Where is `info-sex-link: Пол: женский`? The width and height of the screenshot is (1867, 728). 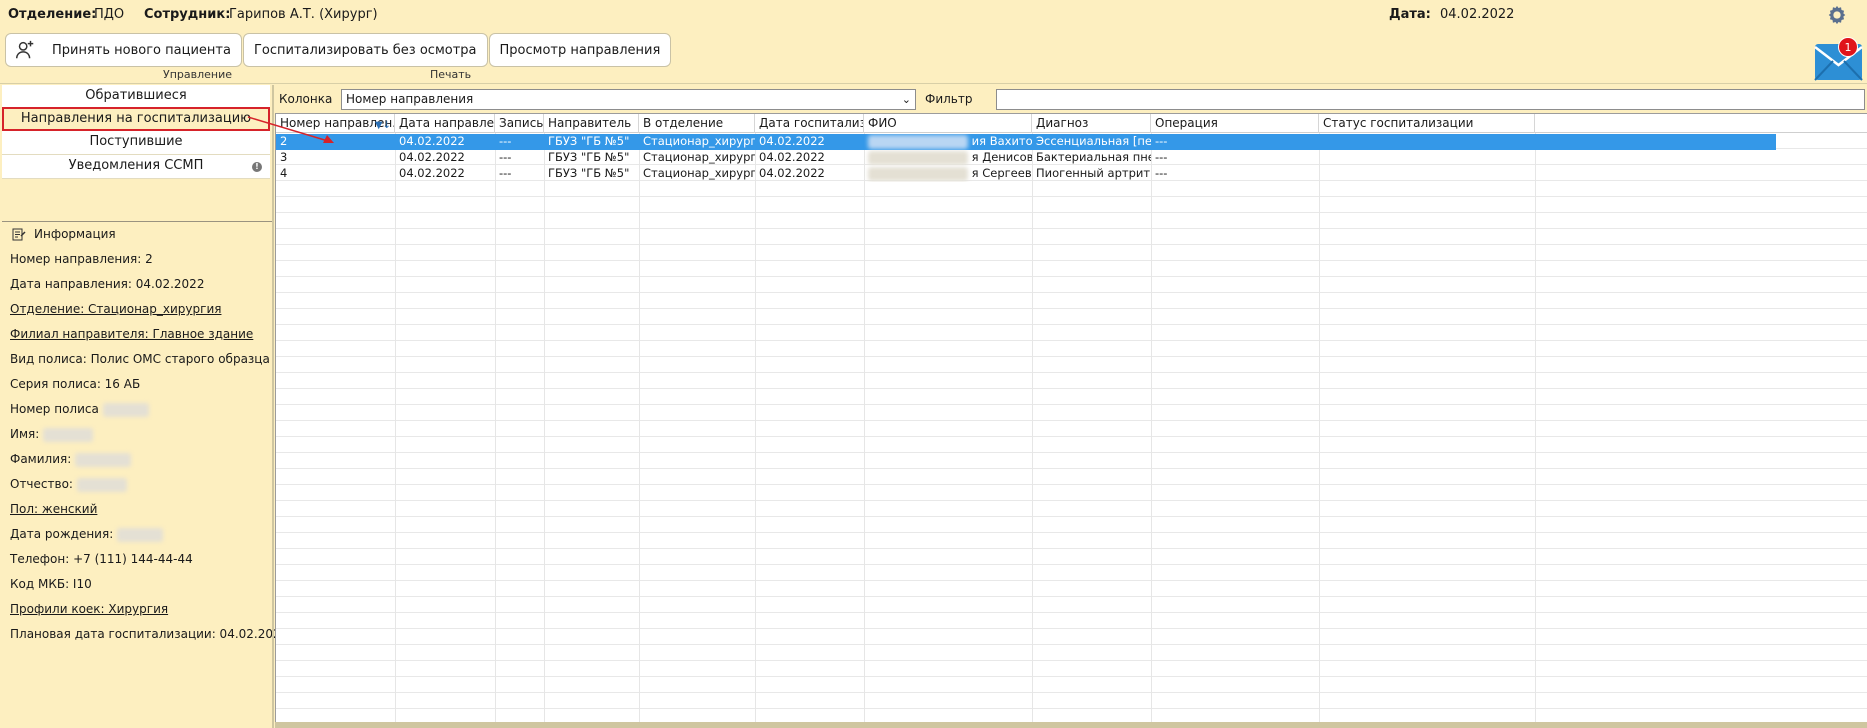 info-sex-link: Пол: женский is located at coordinates (53, 509).